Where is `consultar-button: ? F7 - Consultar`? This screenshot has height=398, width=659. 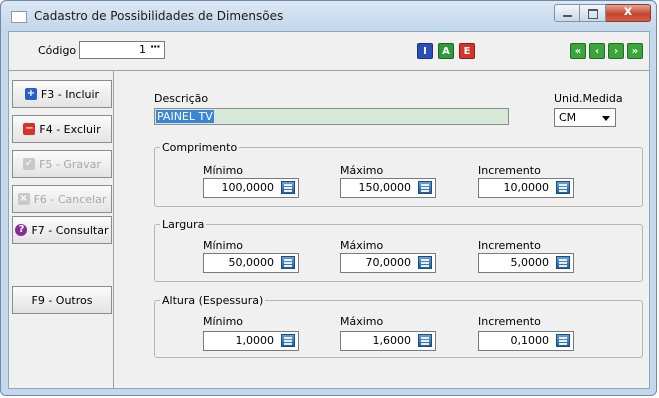 consultar-button: ? F7 - Consultar is located at coordinates (62, 230).